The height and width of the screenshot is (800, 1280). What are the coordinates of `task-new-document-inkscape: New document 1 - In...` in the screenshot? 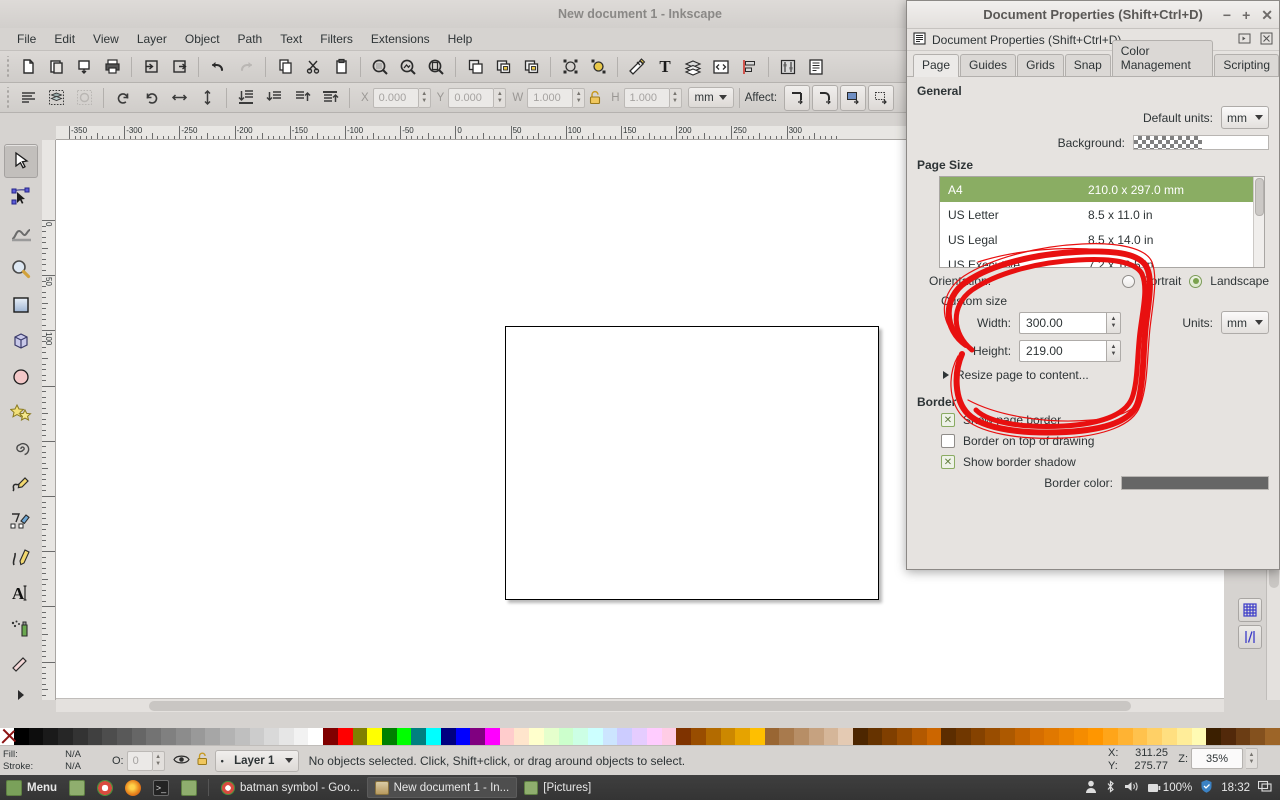 It's located at (442, 787).